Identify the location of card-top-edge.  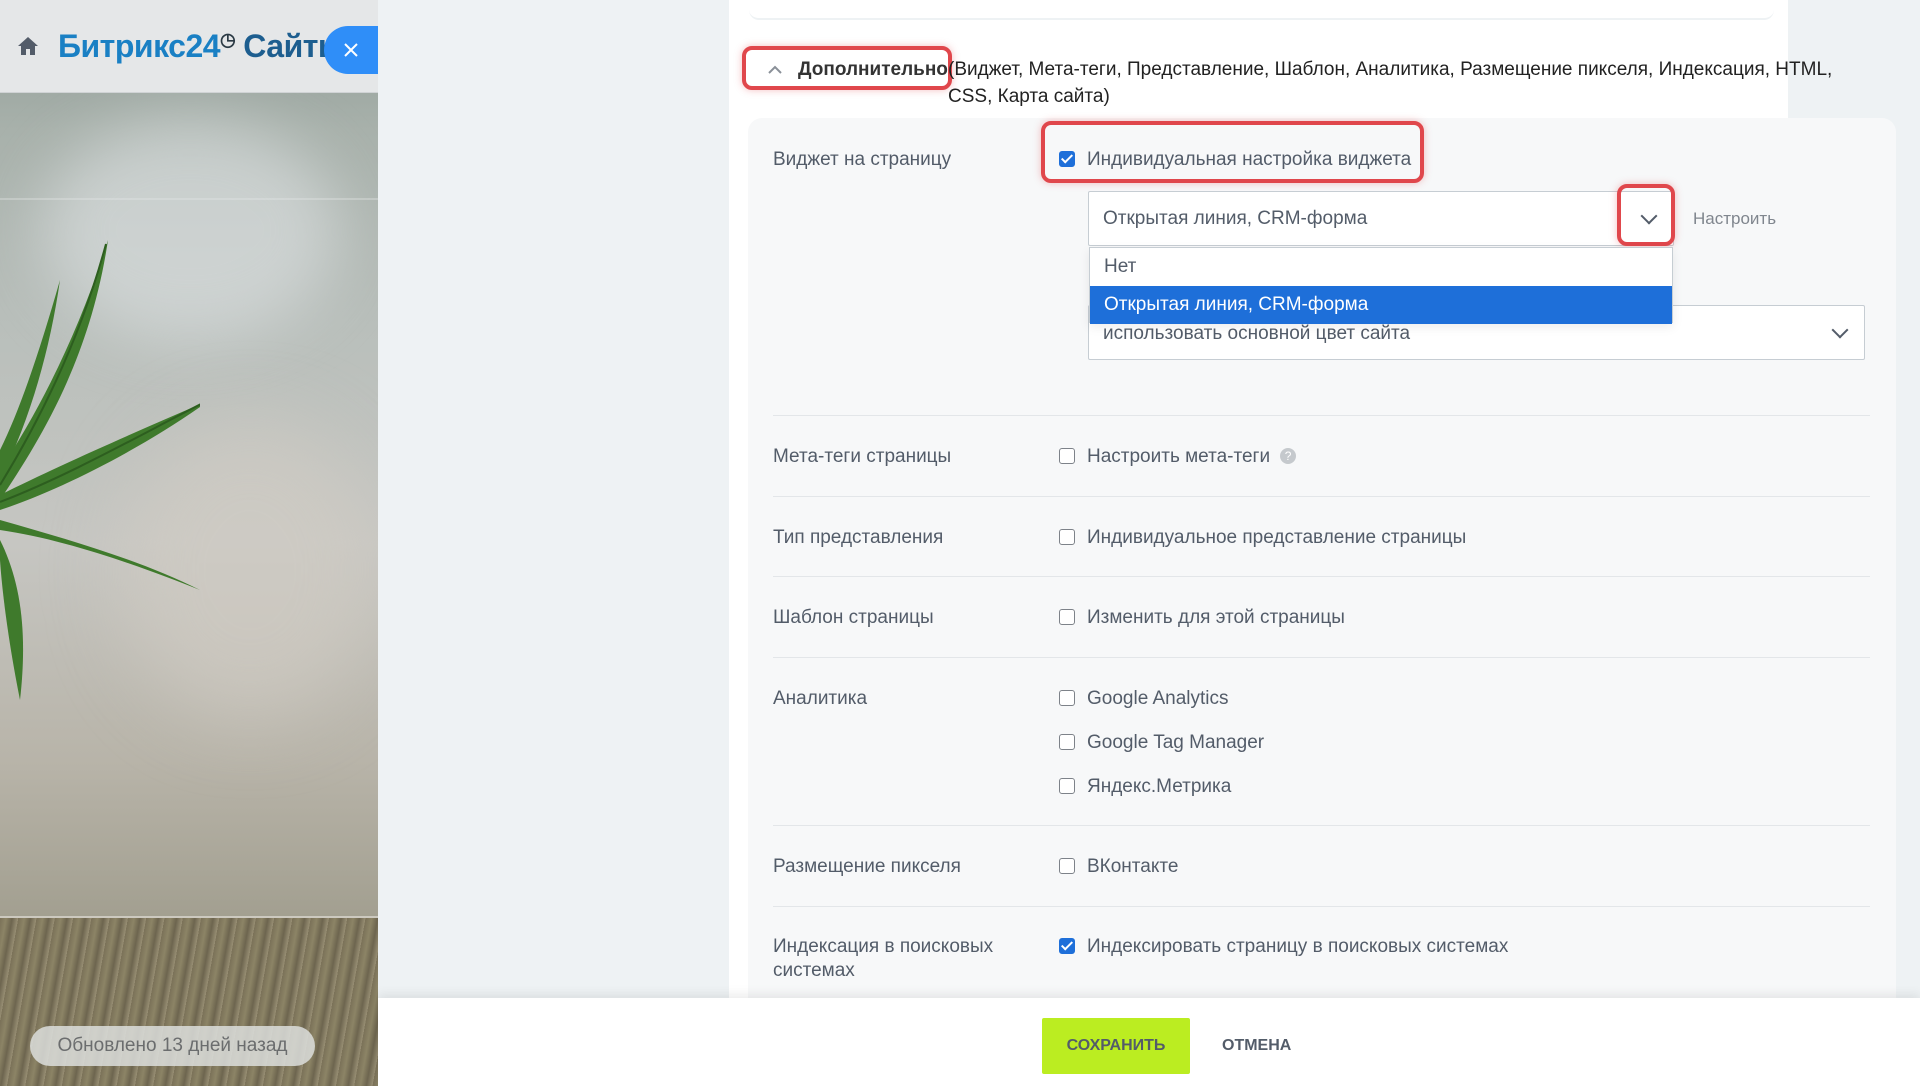
(1261, 10).